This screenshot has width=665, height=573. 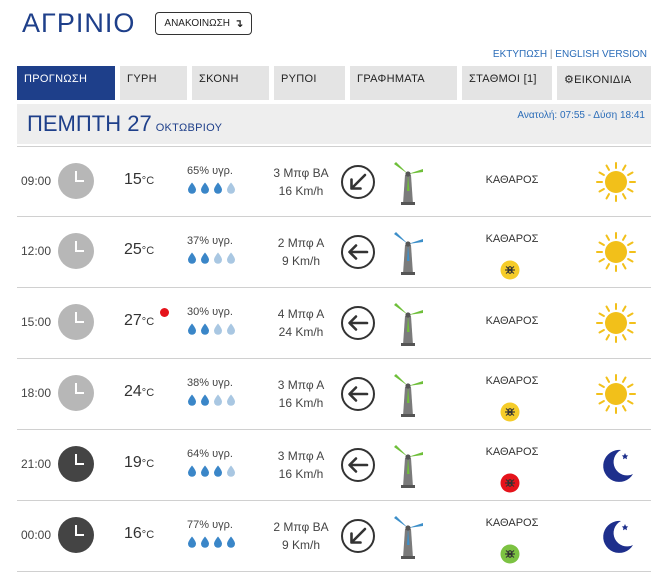 I want to click on temperature-value: 16, so click(x=133, y=533).